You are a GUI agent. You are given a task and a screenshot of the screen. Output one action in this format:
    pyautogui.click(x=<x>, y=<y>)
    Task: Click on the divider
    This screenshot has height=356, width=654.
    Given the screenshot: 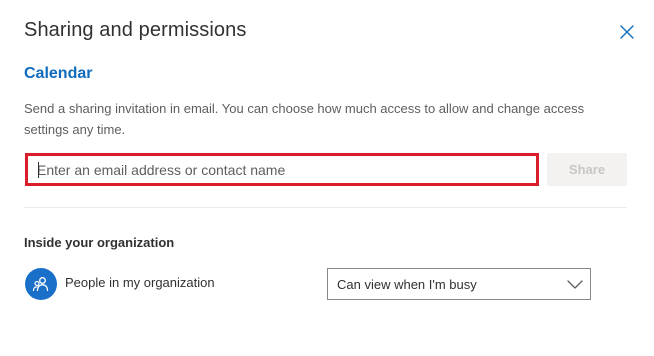 What is the action you would take?
    pyautogui.click(x=325, y=207)
    